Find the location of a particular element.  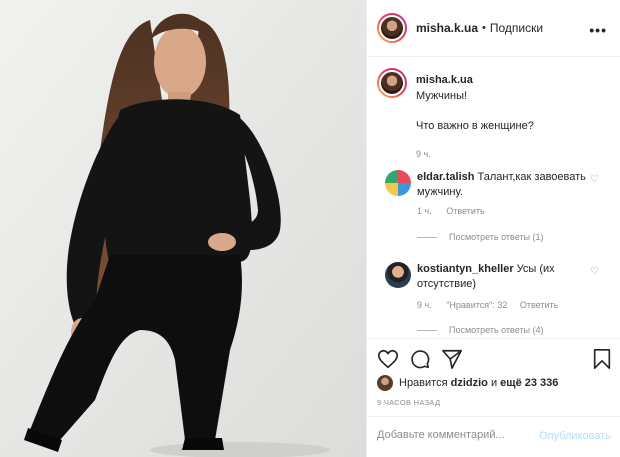

view-replies-button: Посмотреть ответы (4) is located at coordinates (480, 330).